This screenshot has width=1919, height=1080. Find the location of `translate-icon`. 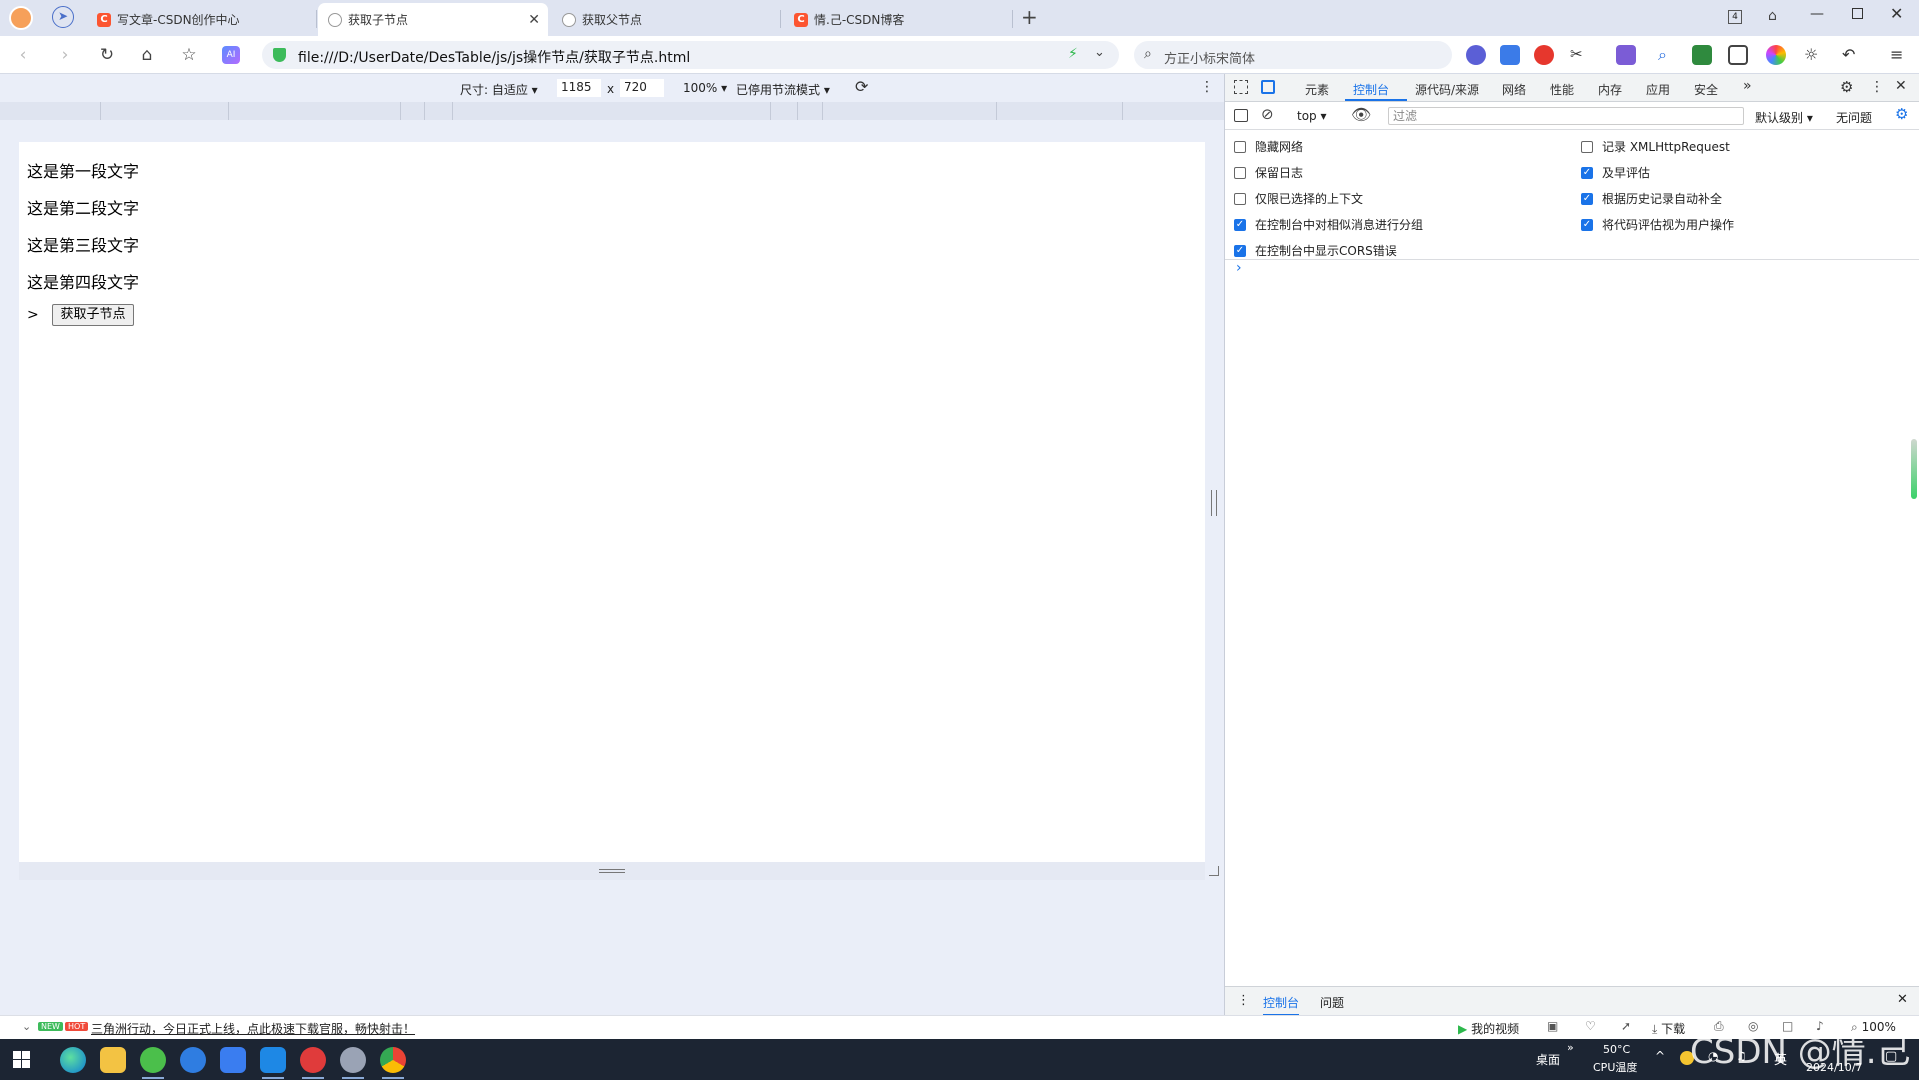

translate-icon is located at coordinates (1626, 55).